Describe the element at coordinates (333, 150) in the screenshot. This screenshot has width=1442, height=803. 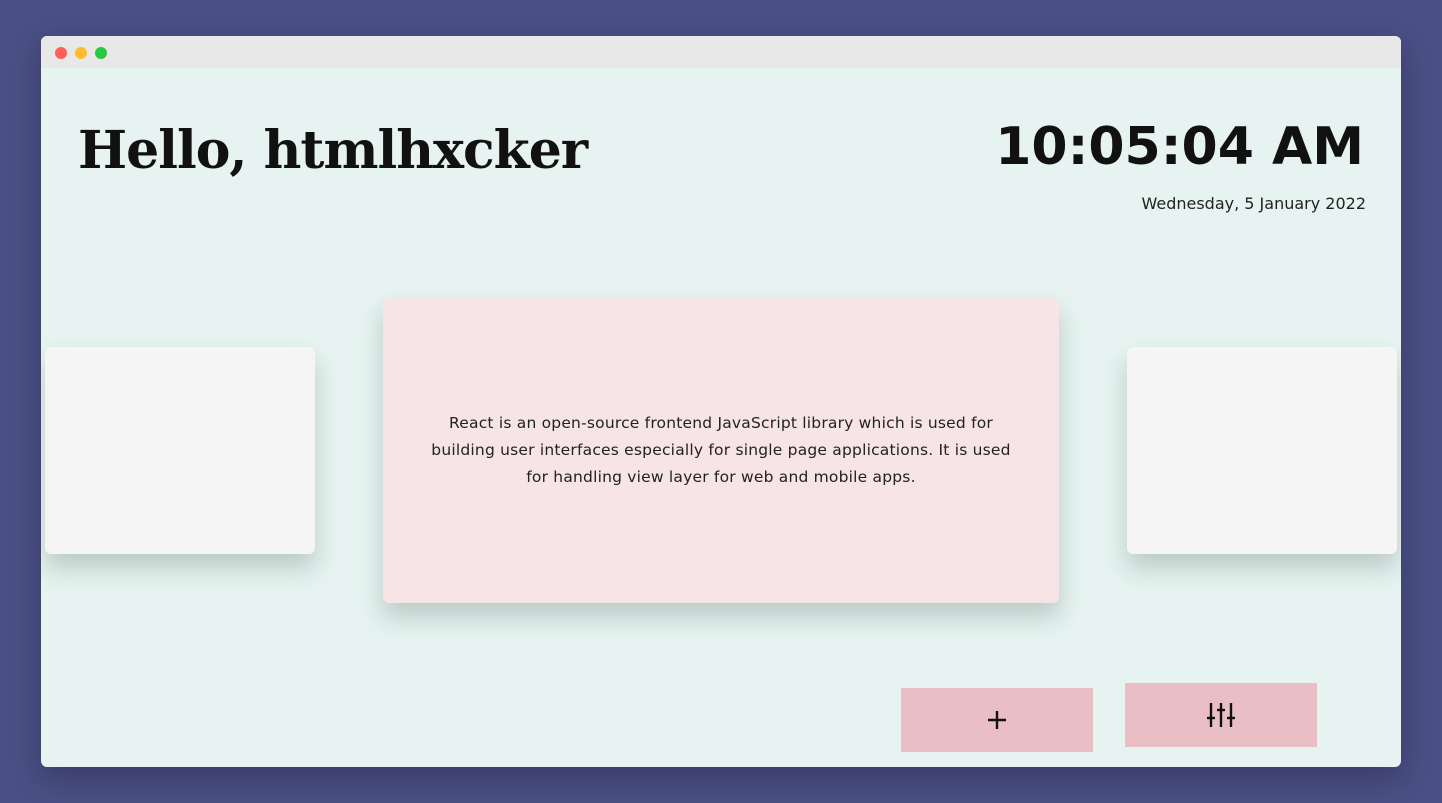
I see `greeting-heading: Hello, htmlhxcker` at that location.